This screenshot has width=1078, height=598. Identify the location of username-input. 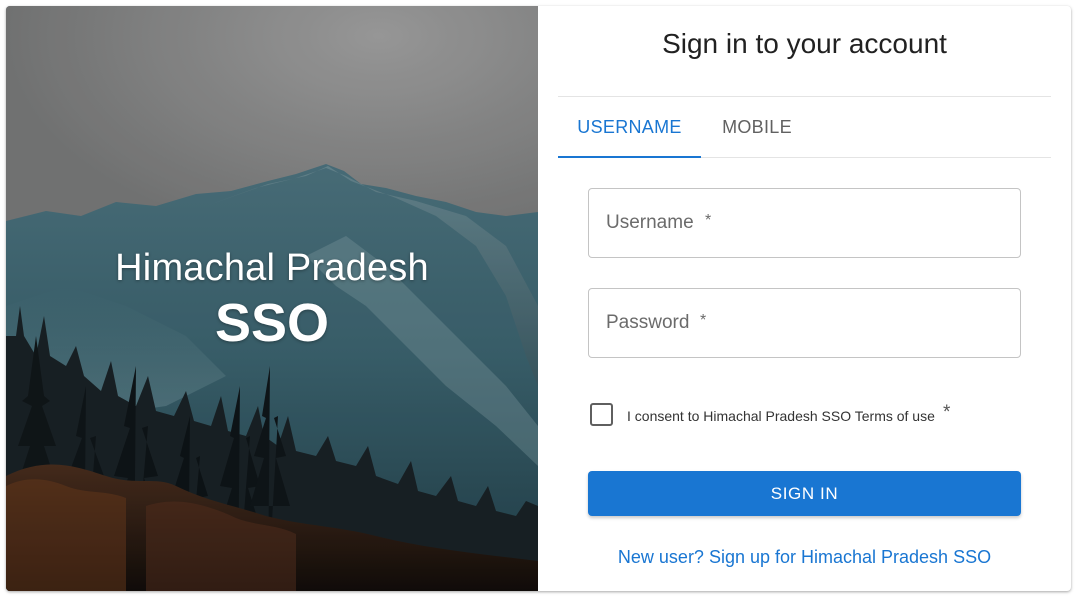
(804, 223).